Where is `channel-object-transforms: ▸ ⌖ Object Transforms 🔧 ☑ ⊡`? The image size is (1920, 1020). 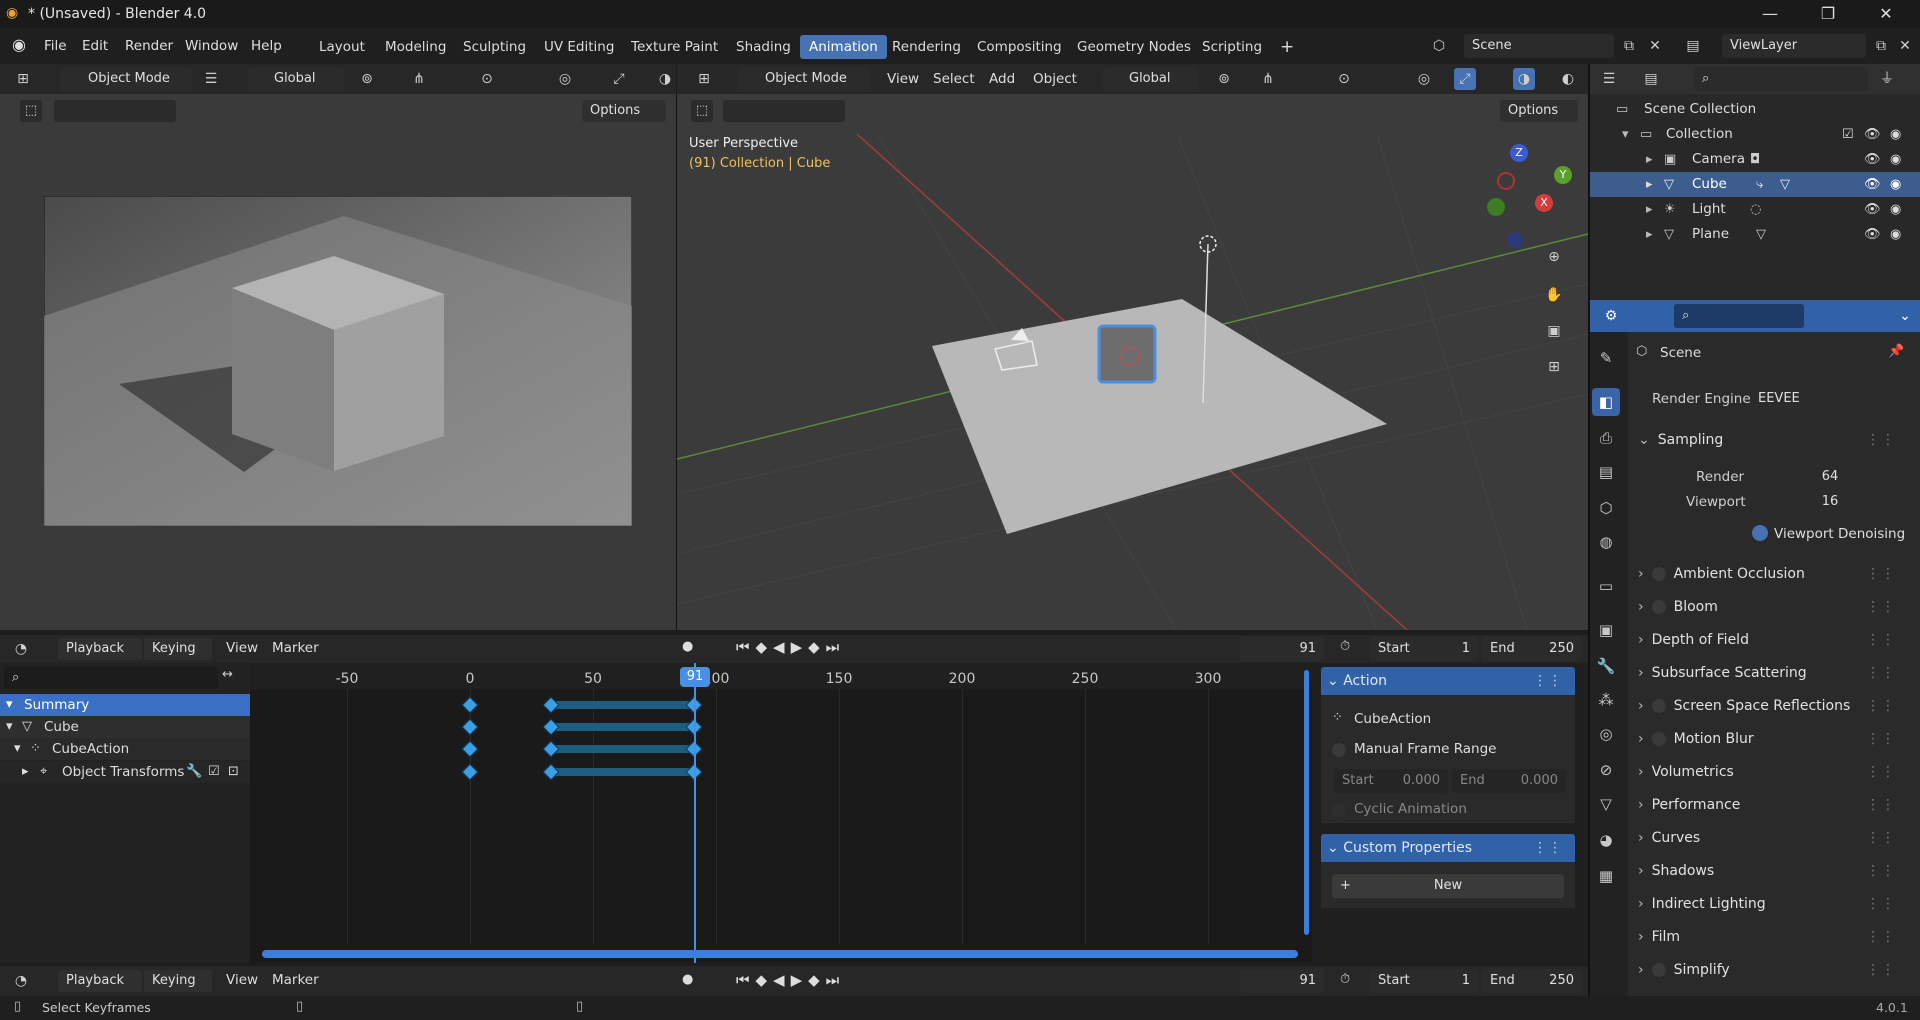 channel-object-transforms: ▸ ⌖ Object Transforms 🔧 ☑ ⊡ is located at coordinates (125, 772).